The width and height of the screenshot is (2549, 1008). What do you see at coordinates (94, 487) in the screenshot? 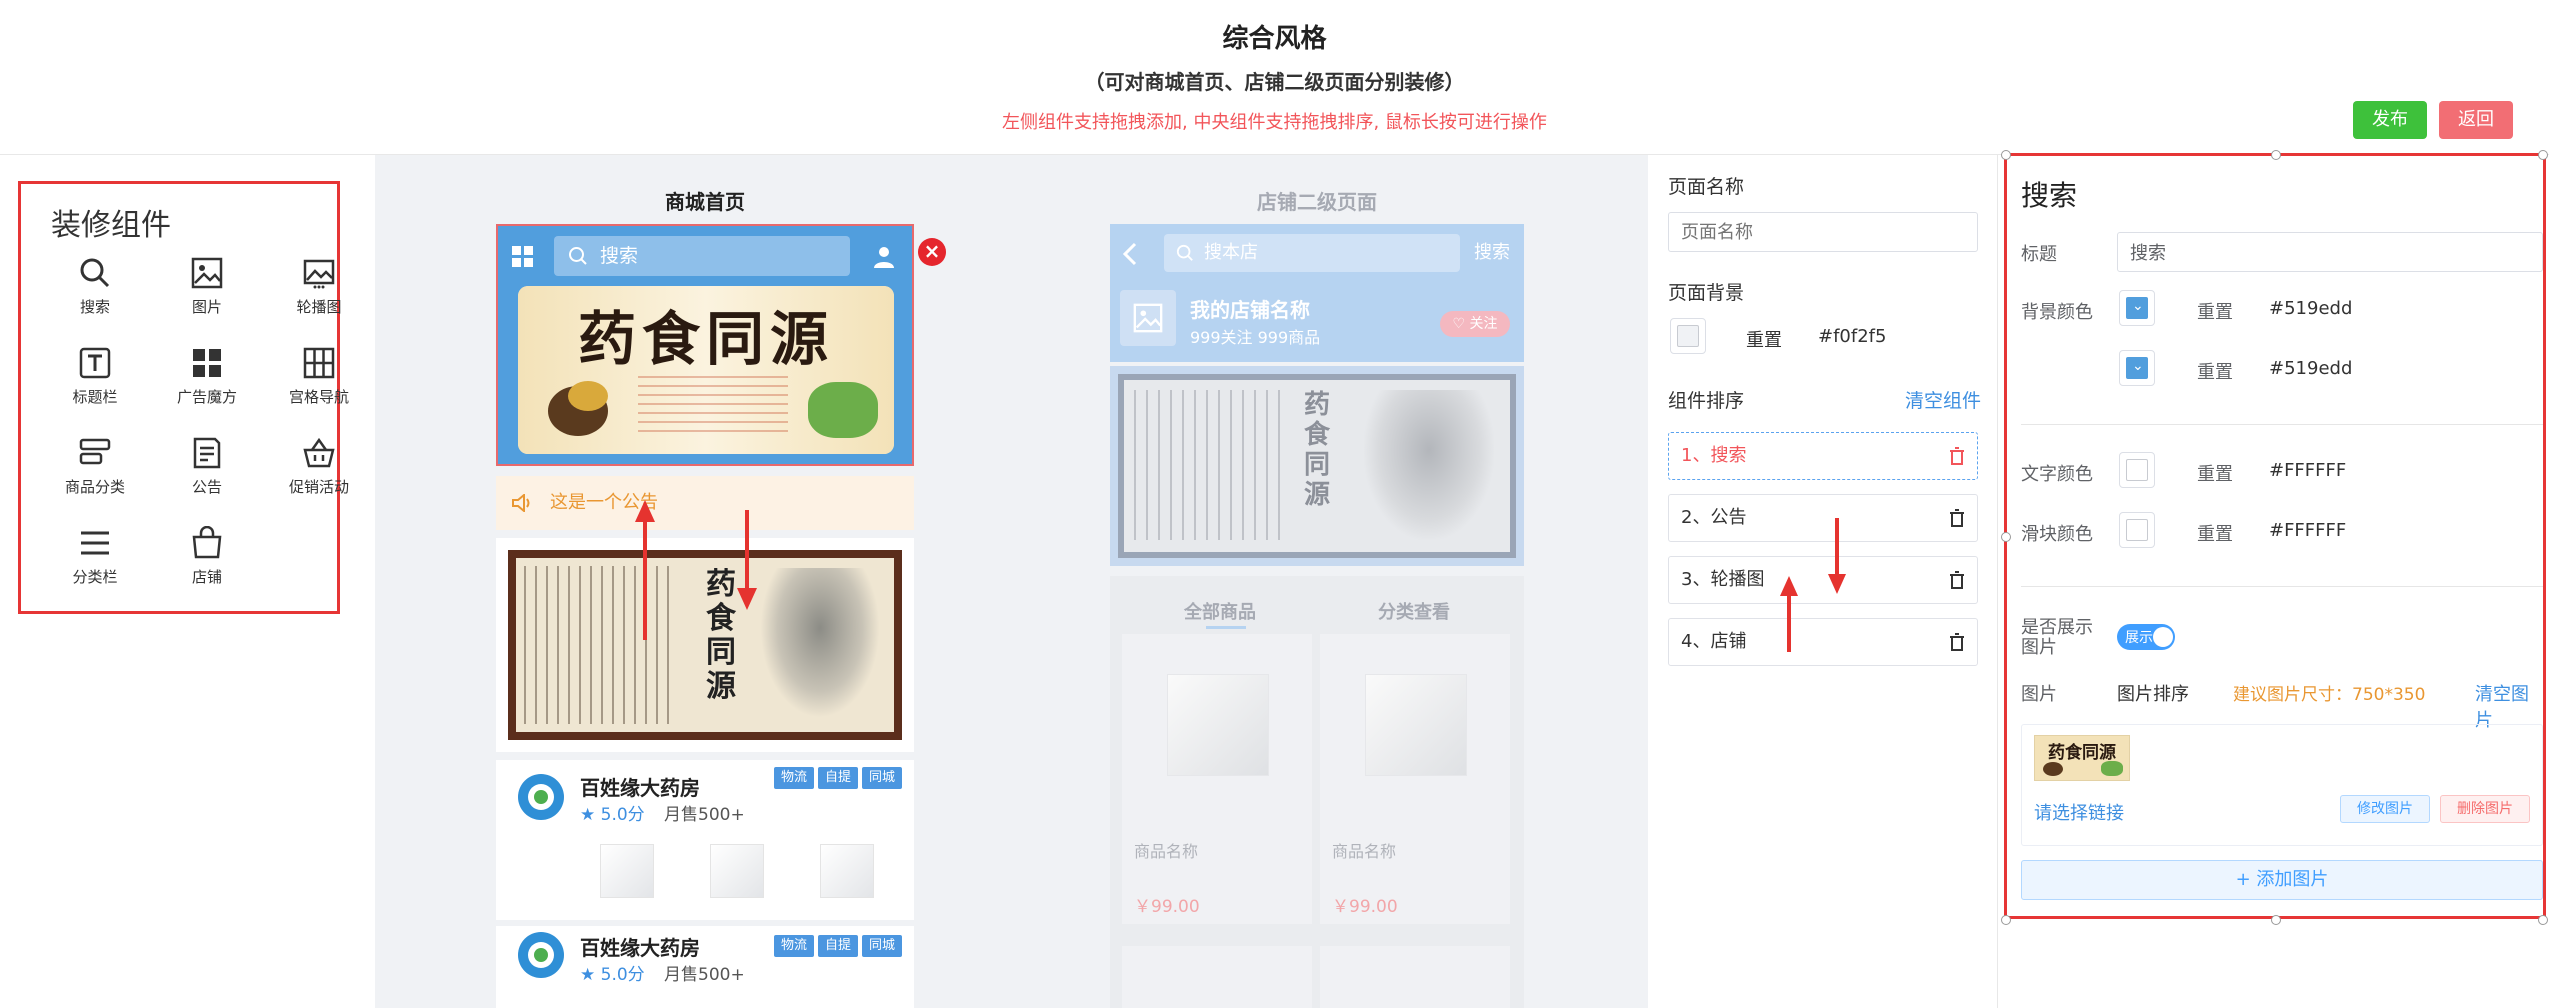
I see `component-label: 商品分类` at bounding box center [94, 487].